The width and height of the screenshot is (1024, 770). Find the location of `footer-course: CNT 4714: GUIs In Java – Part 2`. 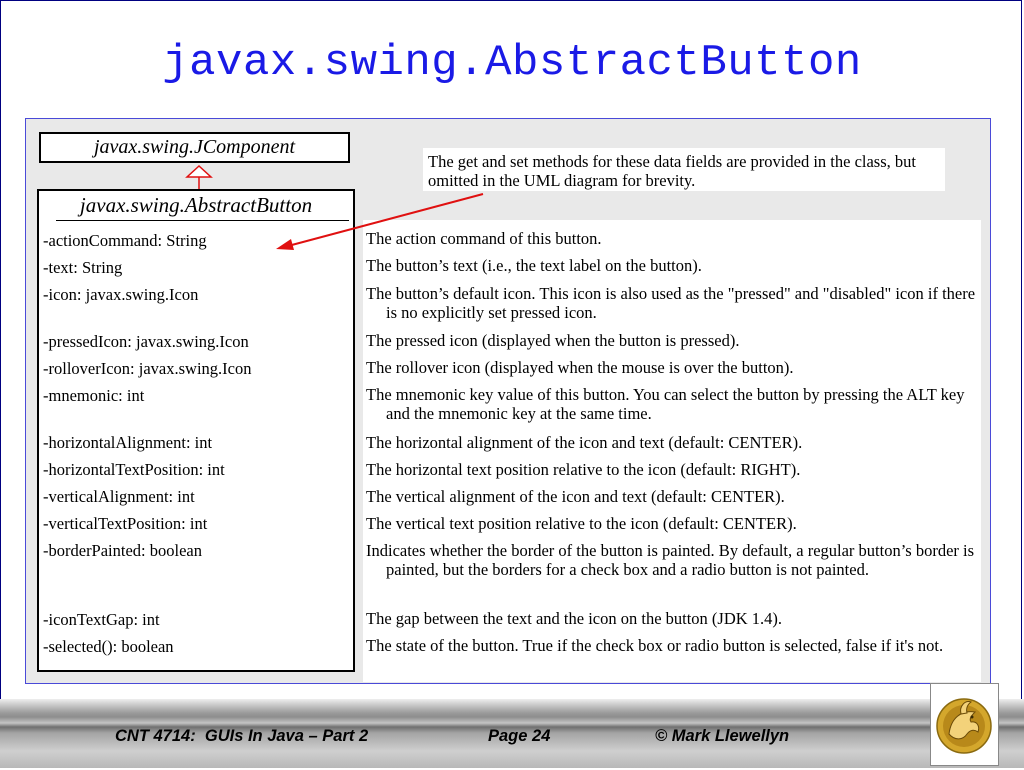

footer-course: CNT 4714: GUIs In Java – Part 2 is located at coordinates (242, 736).